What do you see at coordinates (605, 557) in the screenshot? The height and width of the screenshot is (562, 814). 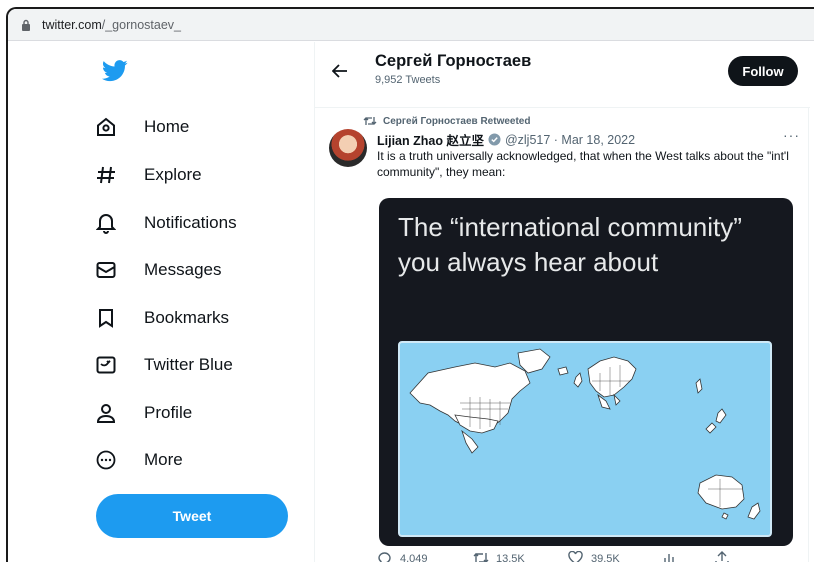 I see `like-count: 39.5K` at bounding box center [605, 557].